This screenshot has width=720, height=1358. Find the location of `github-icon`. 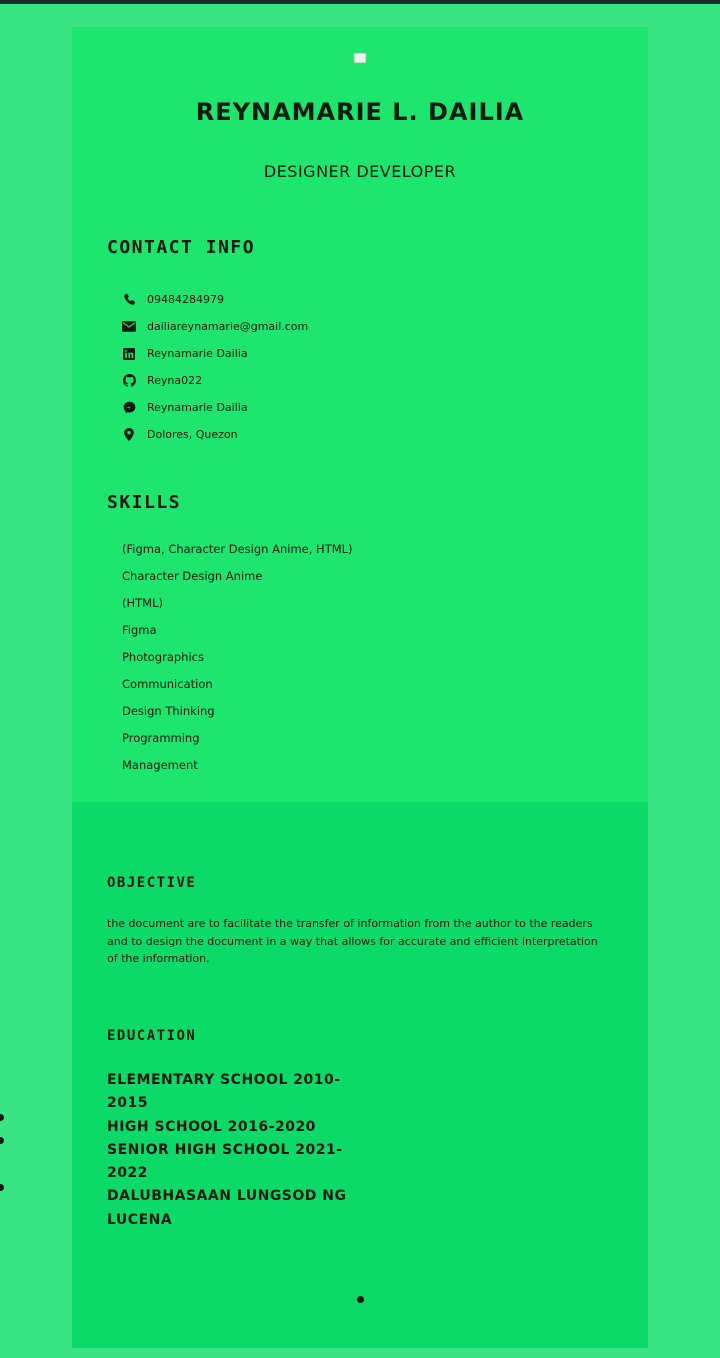

github-icon is located at coordinates (129, 381).